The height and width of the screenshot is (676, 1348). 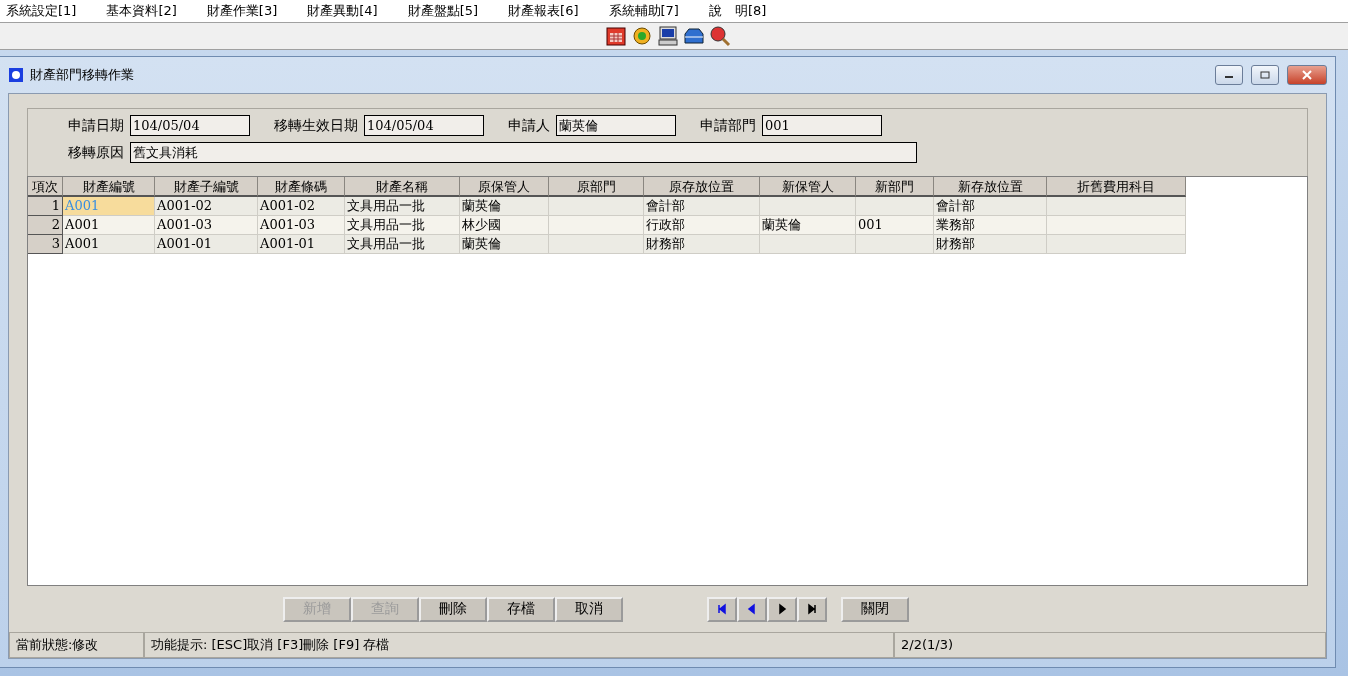 What do you see at coordinates (523, 152) in the screenshot?
I see `input-field: 舊文具消耗` at bounding box center [523, 152].